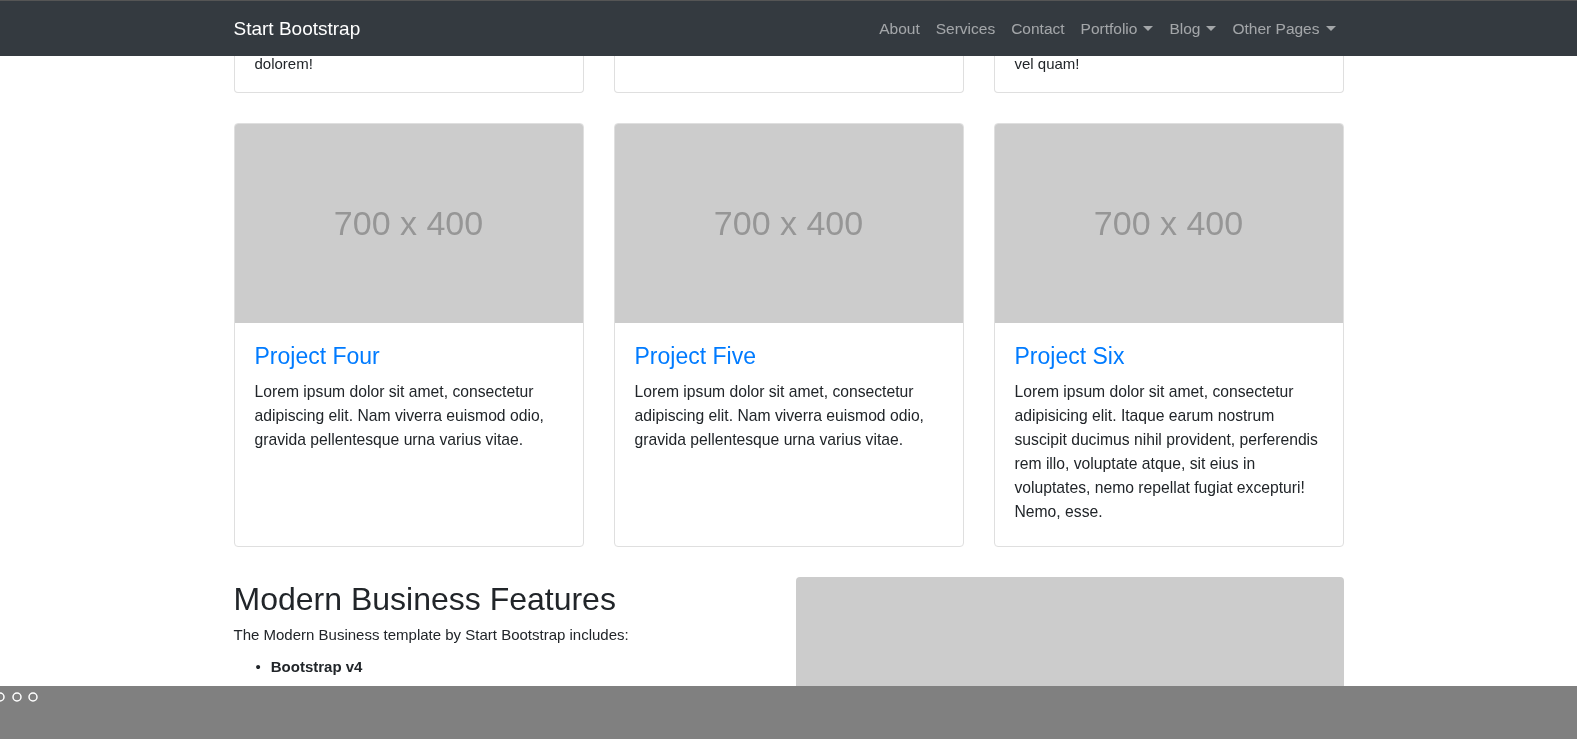 The image size is (1577, 739). Describe the element at coordinates (1117, 28) in the screenshot. I see `nav-link: Portfolio` at that location.